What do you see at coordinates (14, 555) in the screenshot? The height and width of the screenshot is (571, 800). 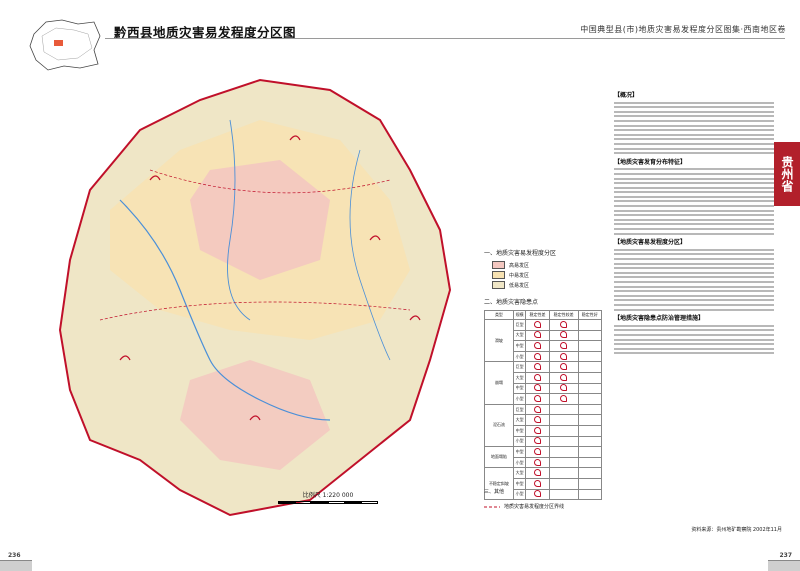 I see `page-number-left: 236` at bounding box center [14, 555].